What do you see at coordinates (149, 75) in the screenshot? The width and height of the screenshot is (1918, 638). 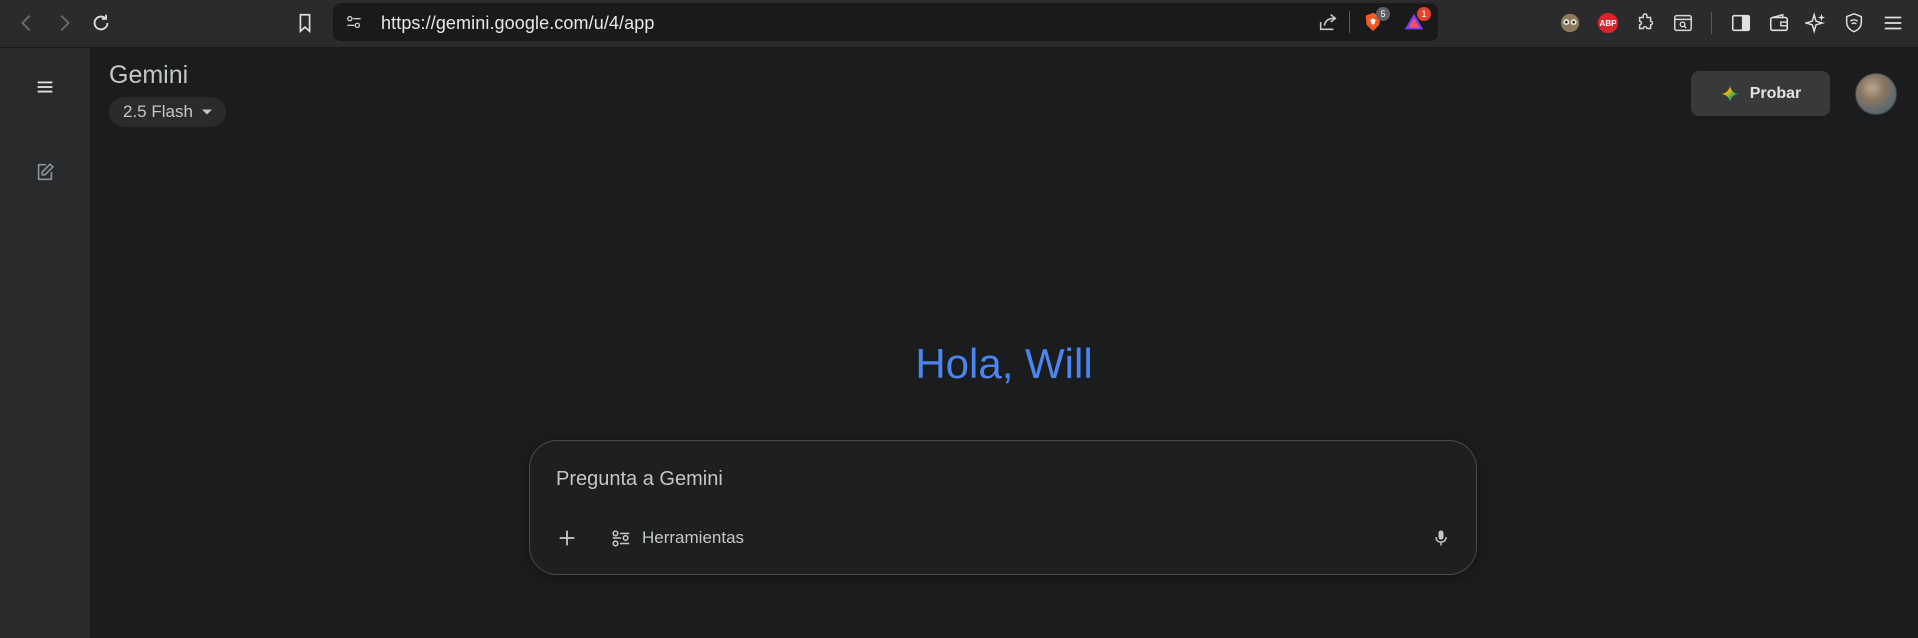 I see `app-title: Gemini` at bounding box center [149, 75].